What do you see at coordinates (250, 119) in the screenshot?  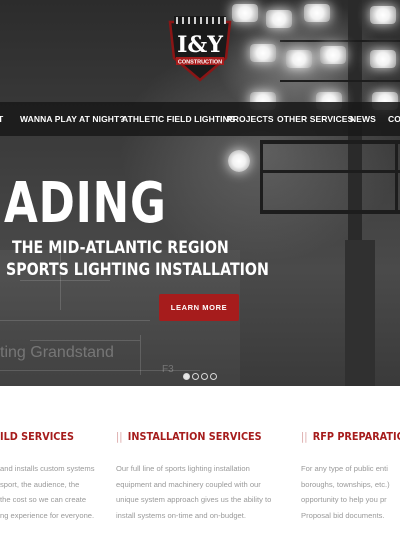 I see `nav-item-projects: PROJECTS` at bounding box center [250, 119].